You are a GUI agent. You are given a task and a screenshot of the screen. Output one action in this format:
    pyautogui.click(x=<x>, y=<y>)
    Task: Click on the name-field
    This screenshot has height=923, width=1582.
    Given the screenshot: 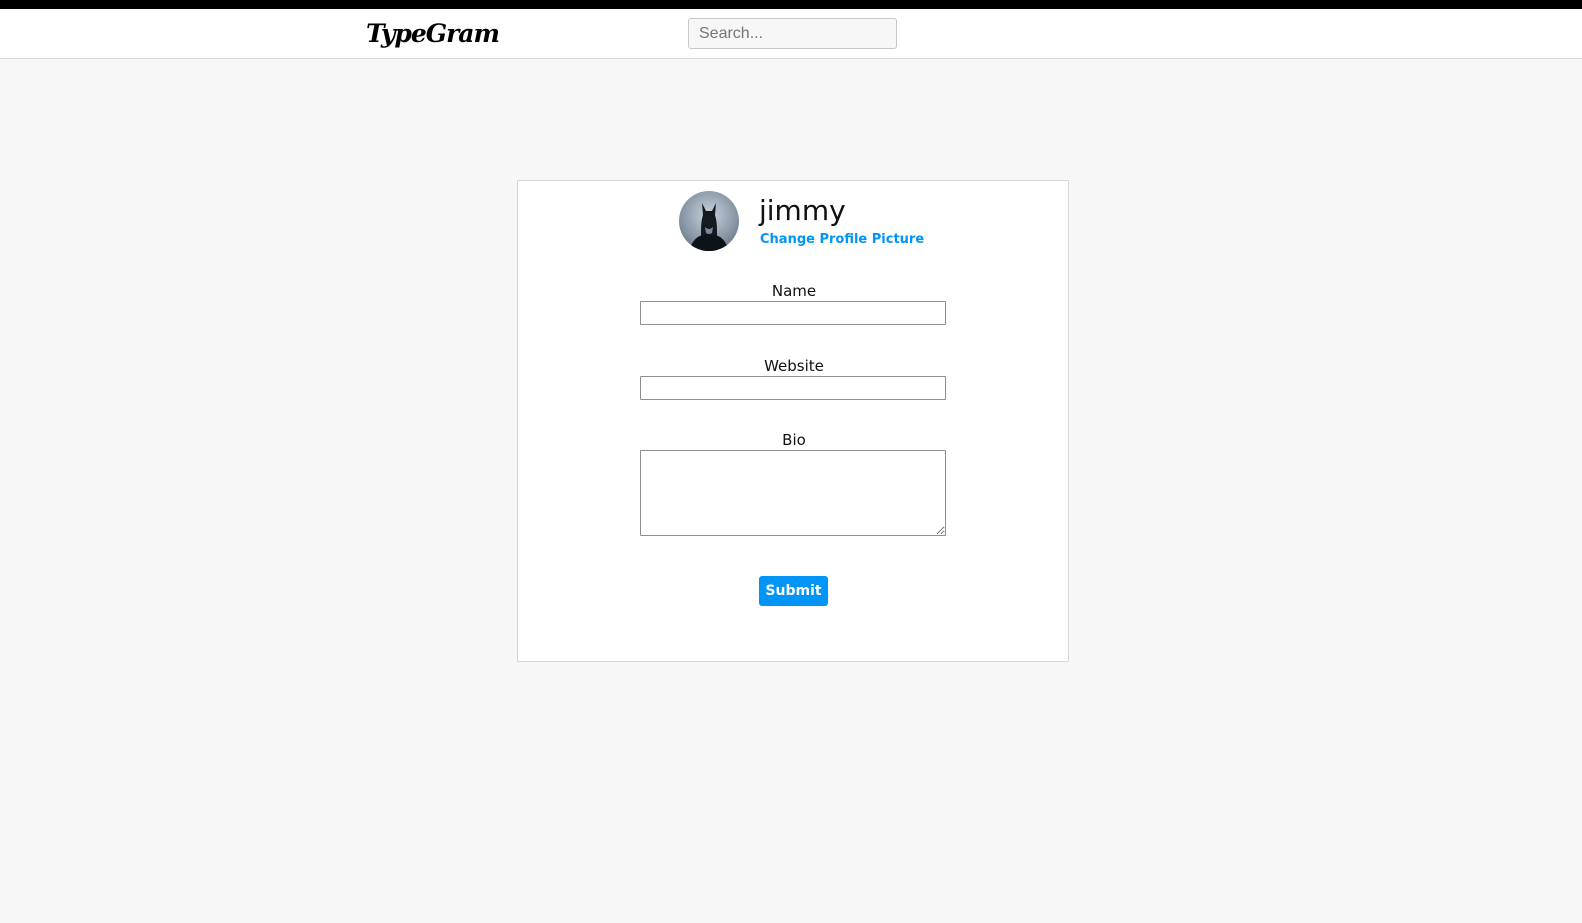 What is the action you would take?
    pyautogui.click(x=793, y=313)
    